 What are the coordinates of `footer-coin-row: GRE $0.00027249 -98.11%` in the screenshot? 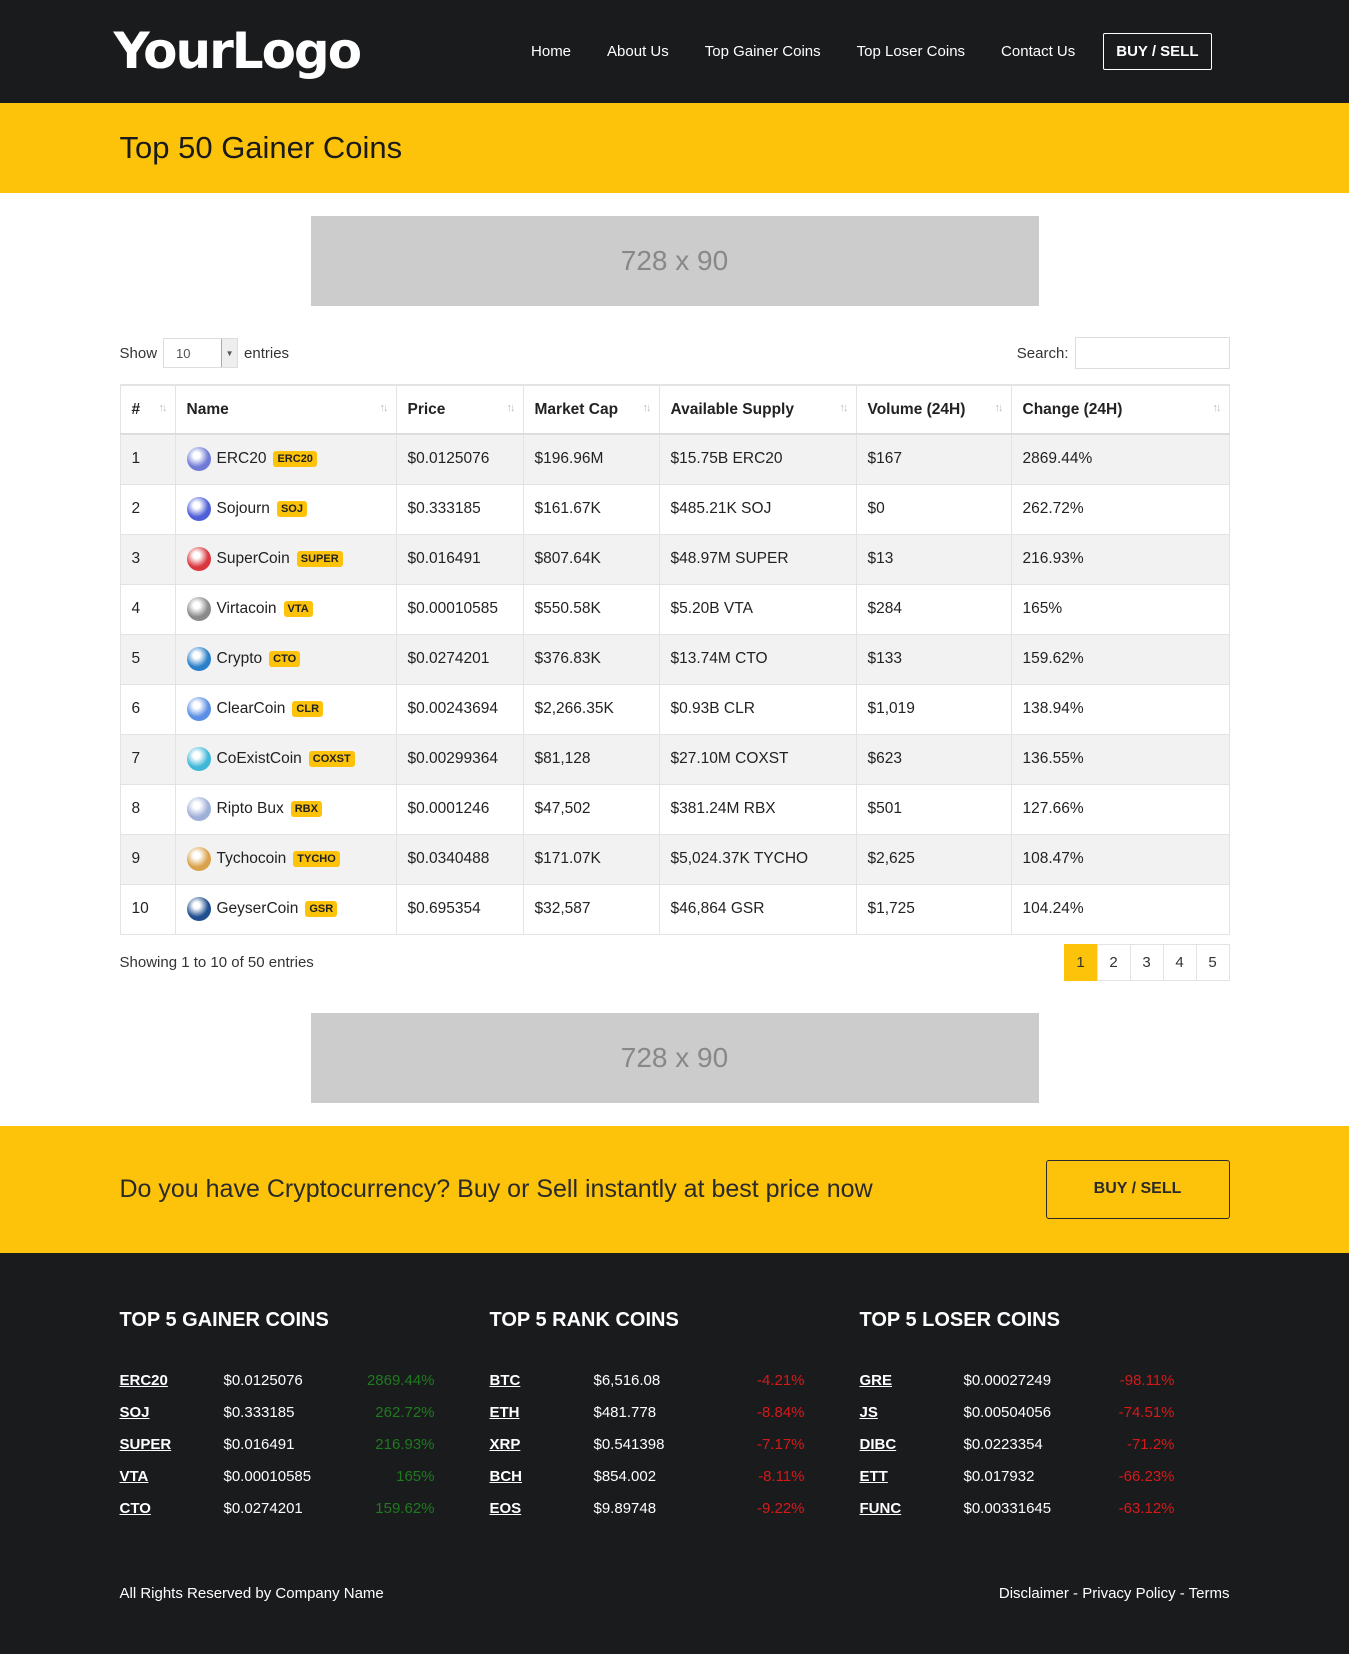 It's located at (1045, 1381).